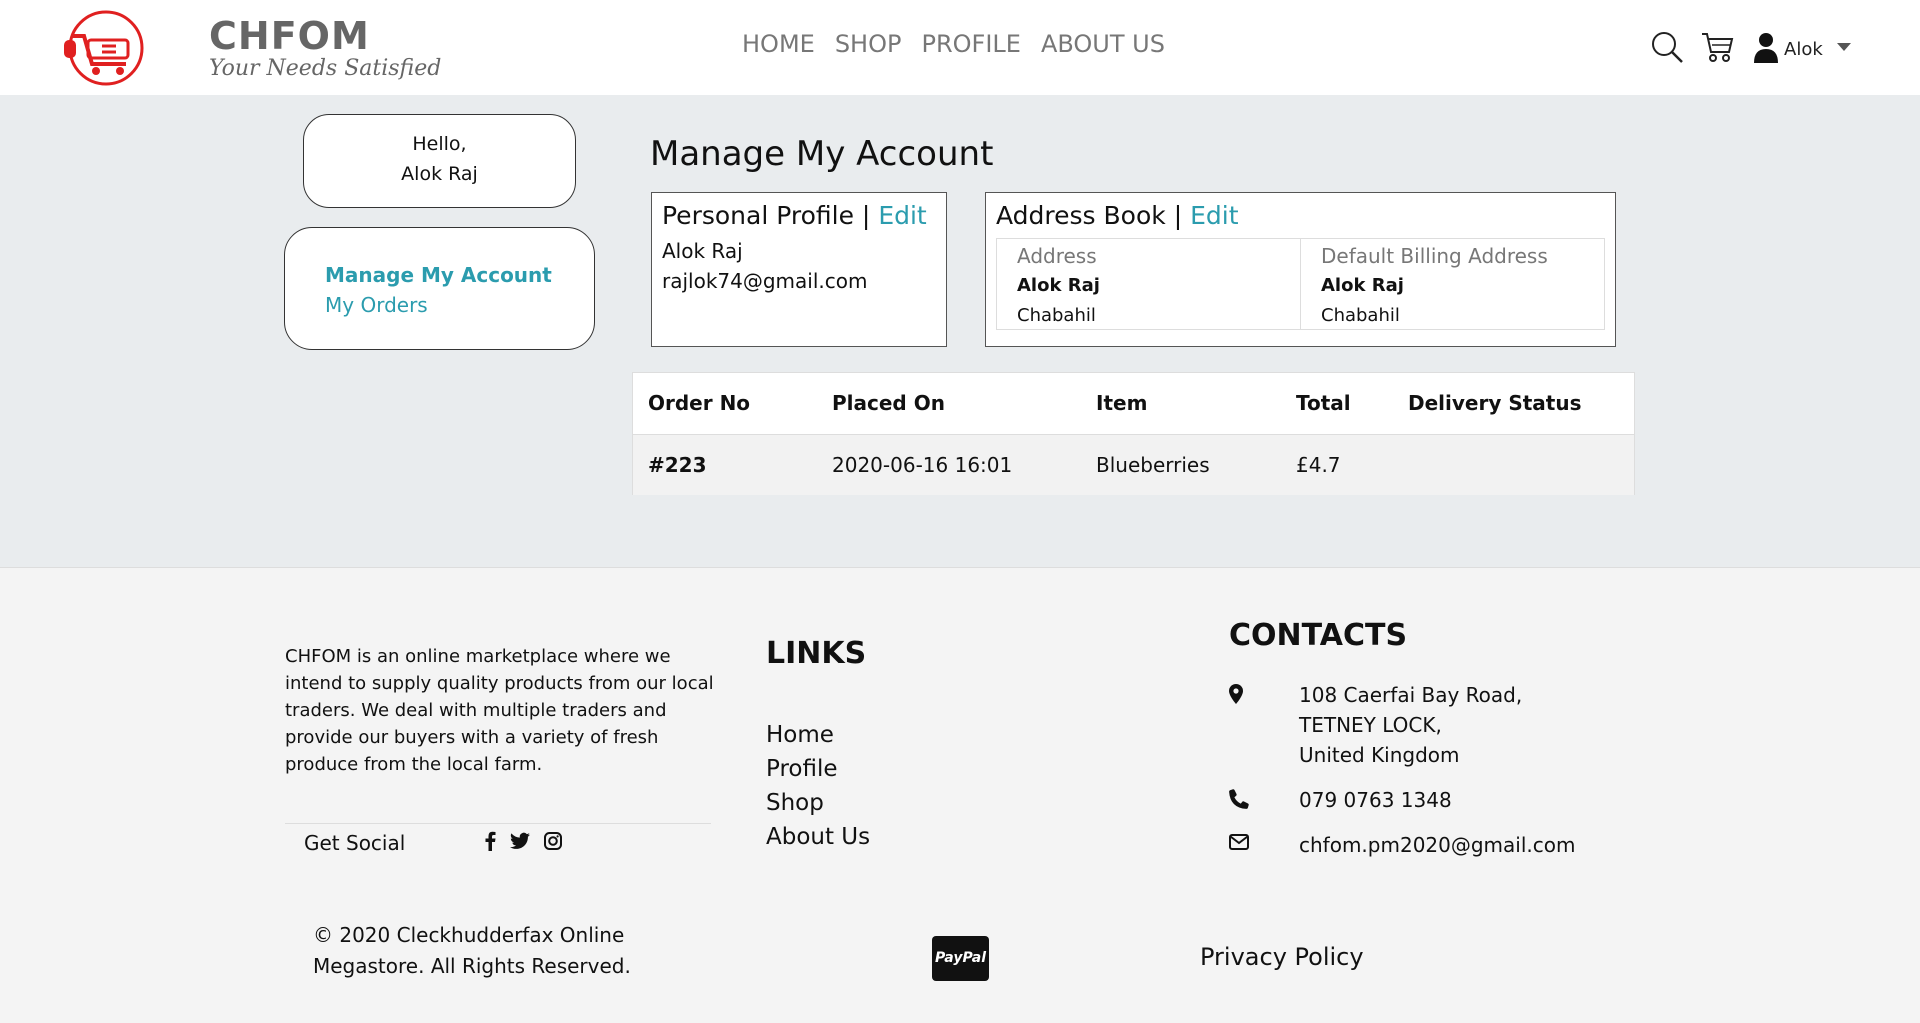  What do you see at coordinates (289, 36) in the screenshot?
I see `brand-name: CHFOM` at bounding box center [289, 36].